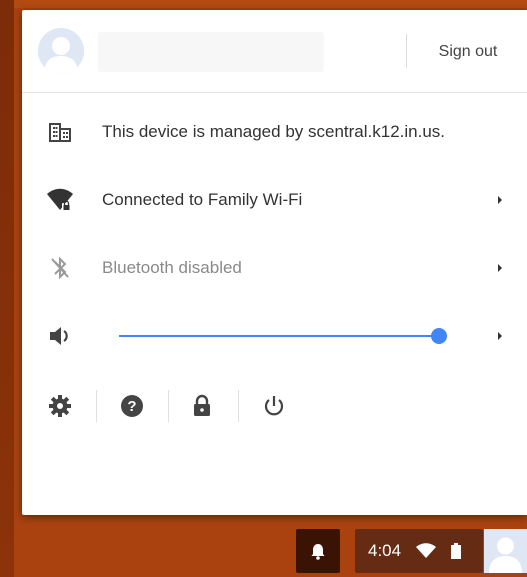 The height and width of the screenshot is (577, 527). Describe the element at coordinates (439, 336) in the screenshot. I see `volume-slider-thumb` at that location.